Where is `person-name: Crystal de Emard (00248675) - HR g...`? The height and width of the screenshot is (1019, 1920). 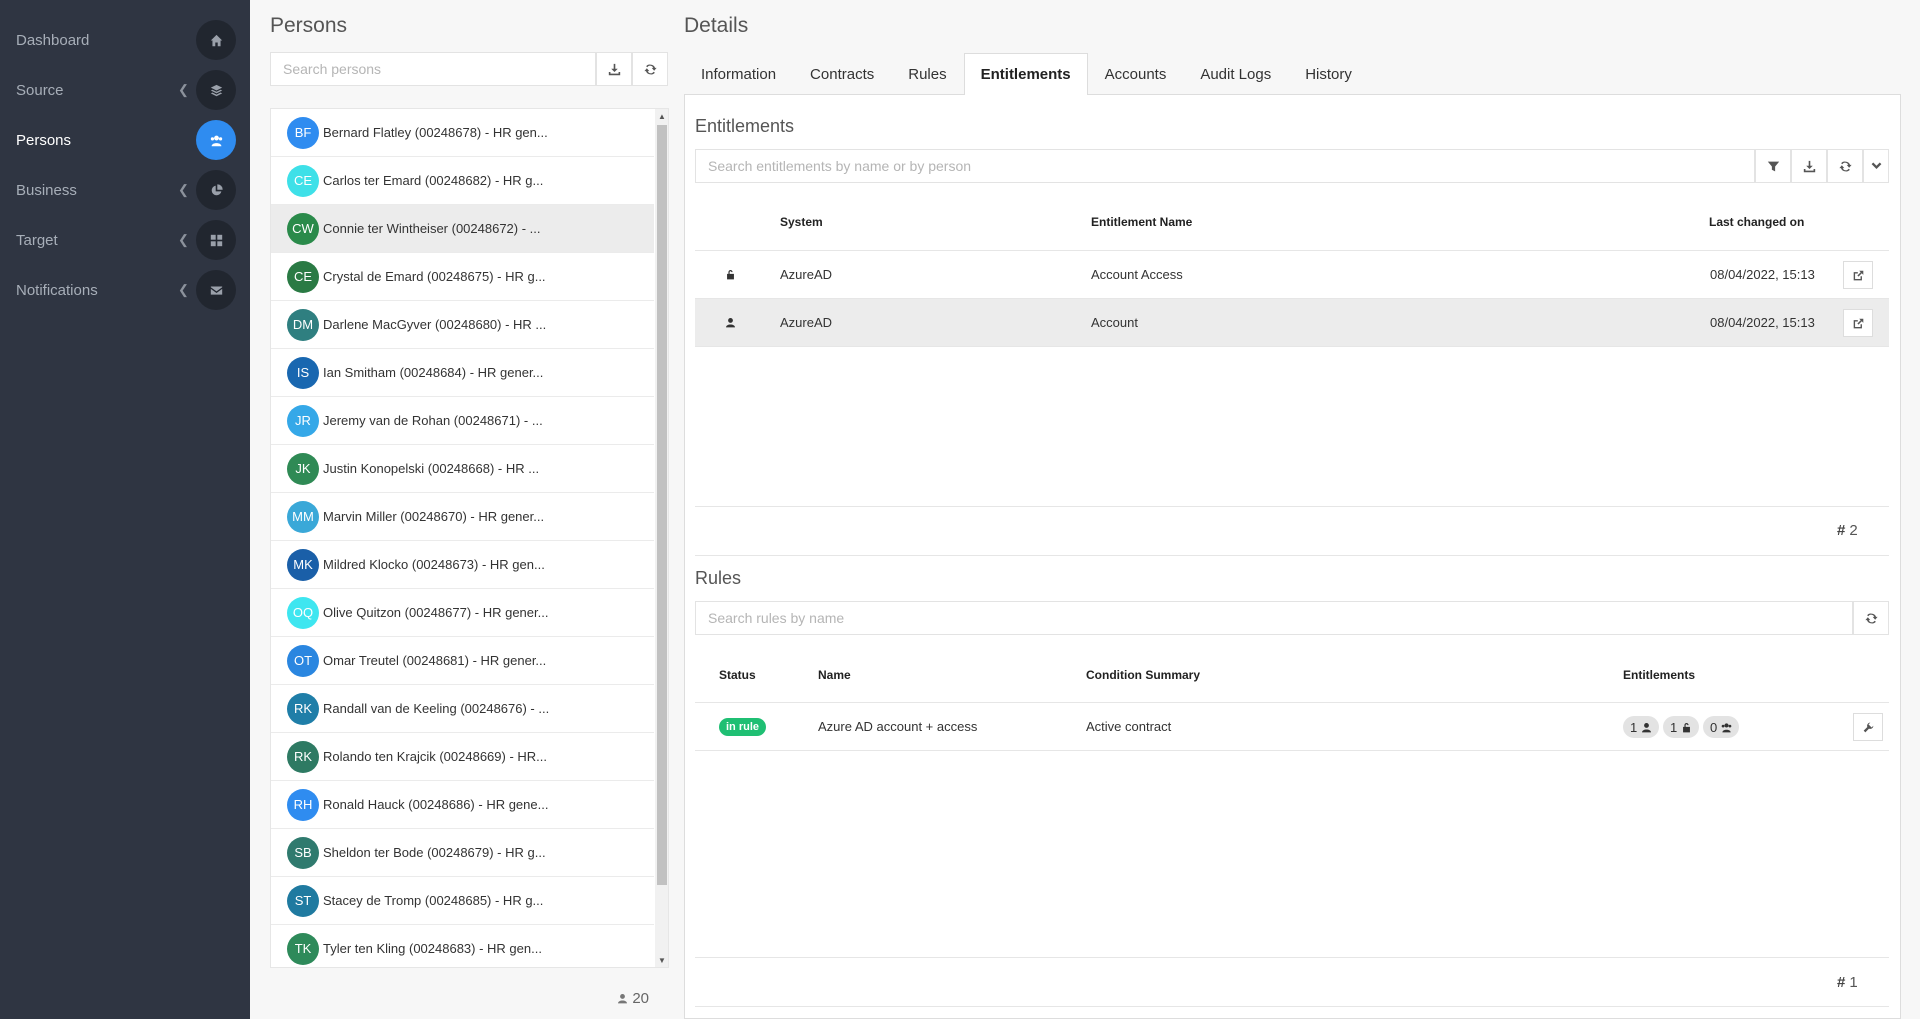
person-name: Crystal de Emard (00248675) - HR g... is located at coordinates (434, 276).